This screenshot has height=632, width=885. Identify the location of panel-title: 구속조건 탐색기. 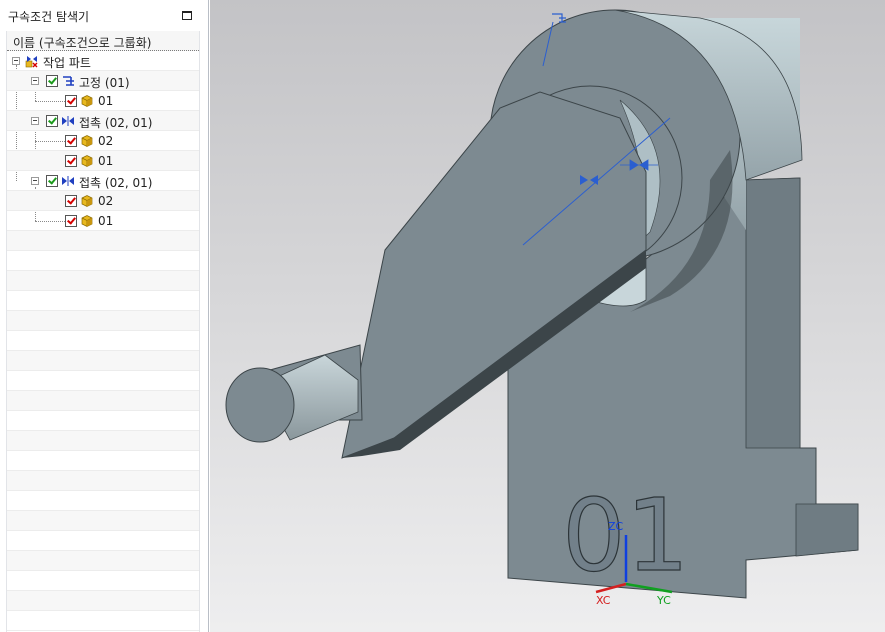
(49, 17).